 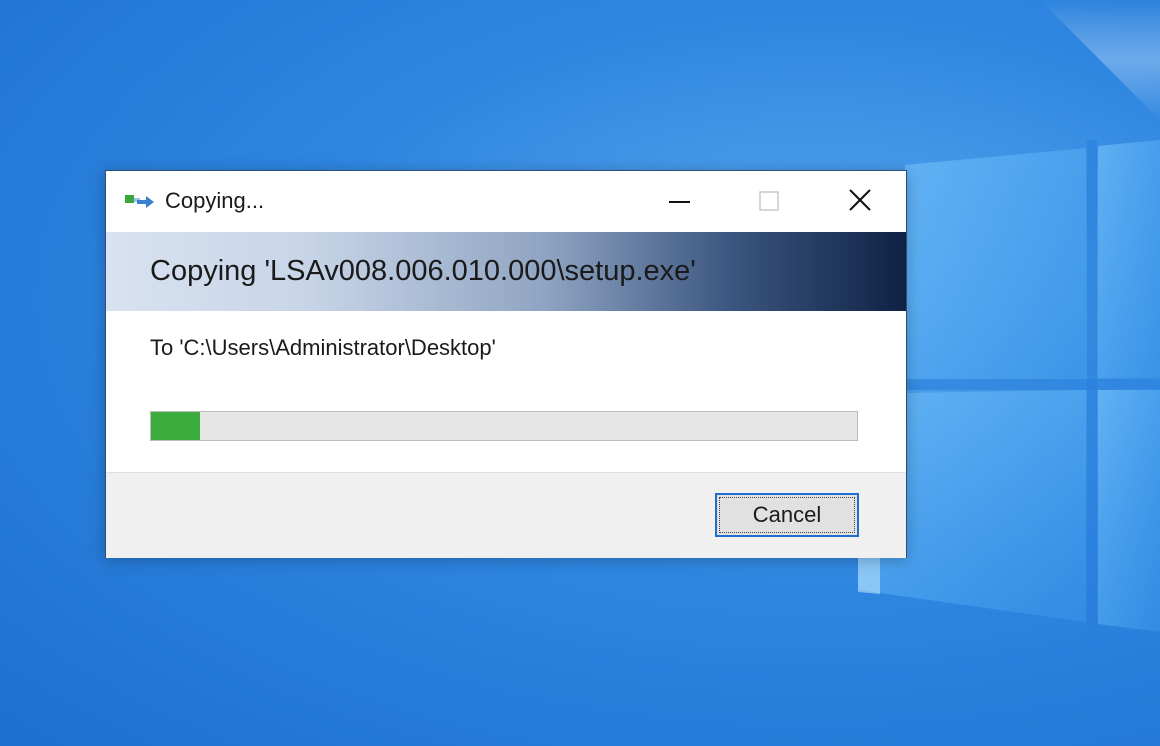 I want to click on minimize-button, so click(x=679, y=201).